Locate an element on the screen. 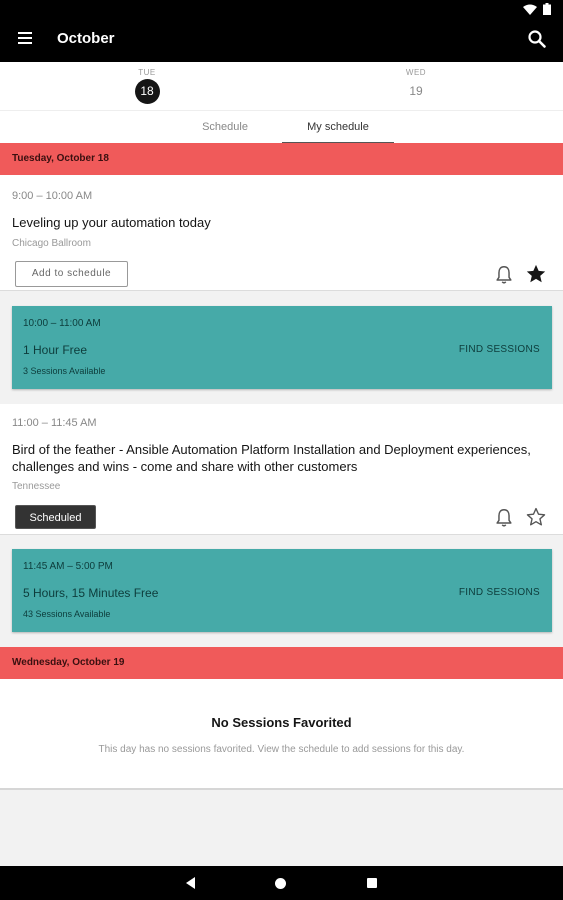 Image resolution: width=563 pixels, height=900 pixels. battery-icon is located at coordinates (547, 9).